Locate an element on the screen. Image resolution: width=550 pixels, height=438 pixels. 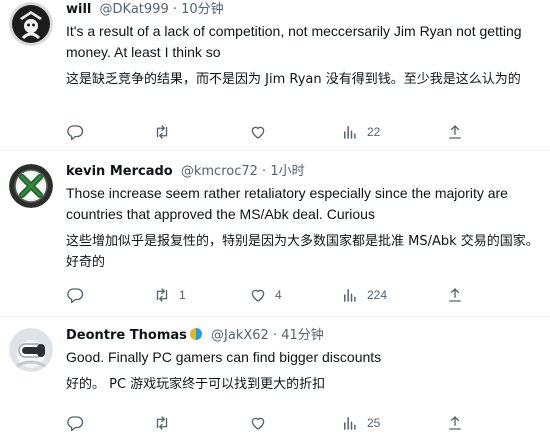
retweet-count: 1 is located at coordinates (182, 295).